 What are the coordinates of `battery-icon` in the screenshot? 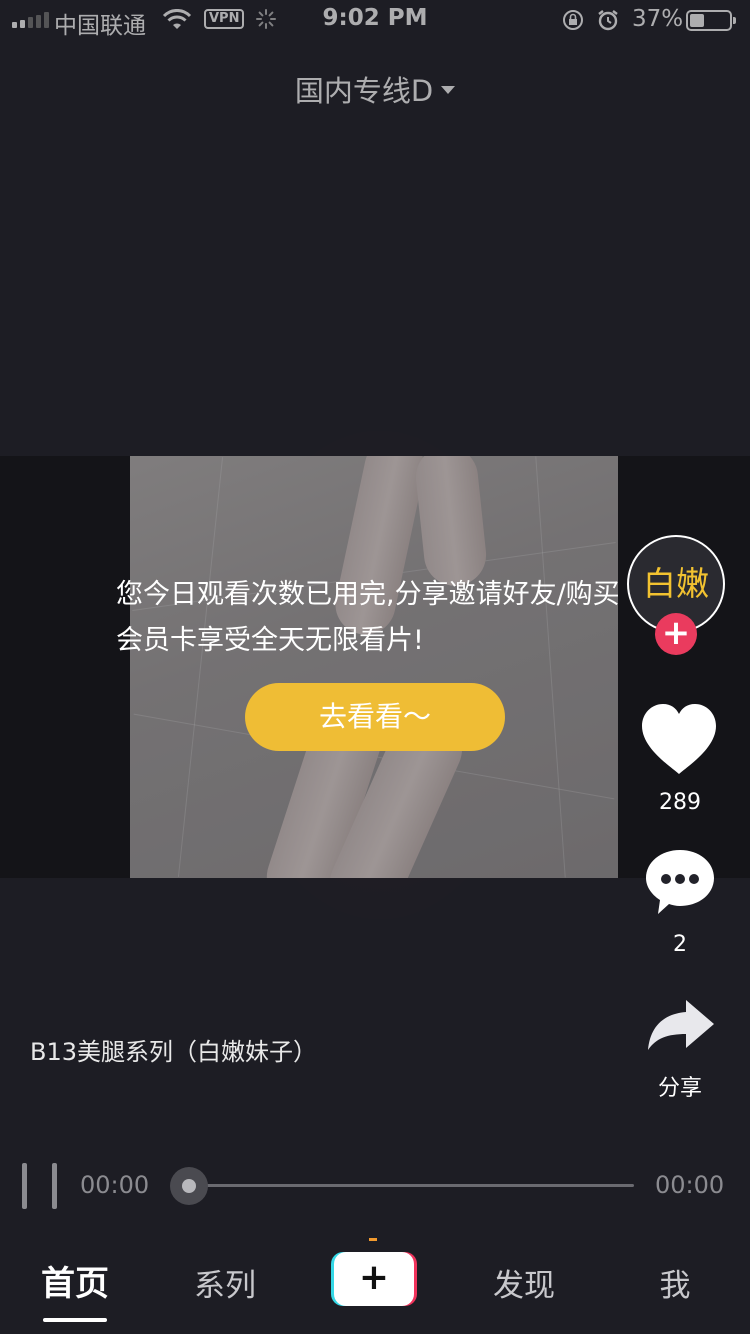 It's located at (711, 20).